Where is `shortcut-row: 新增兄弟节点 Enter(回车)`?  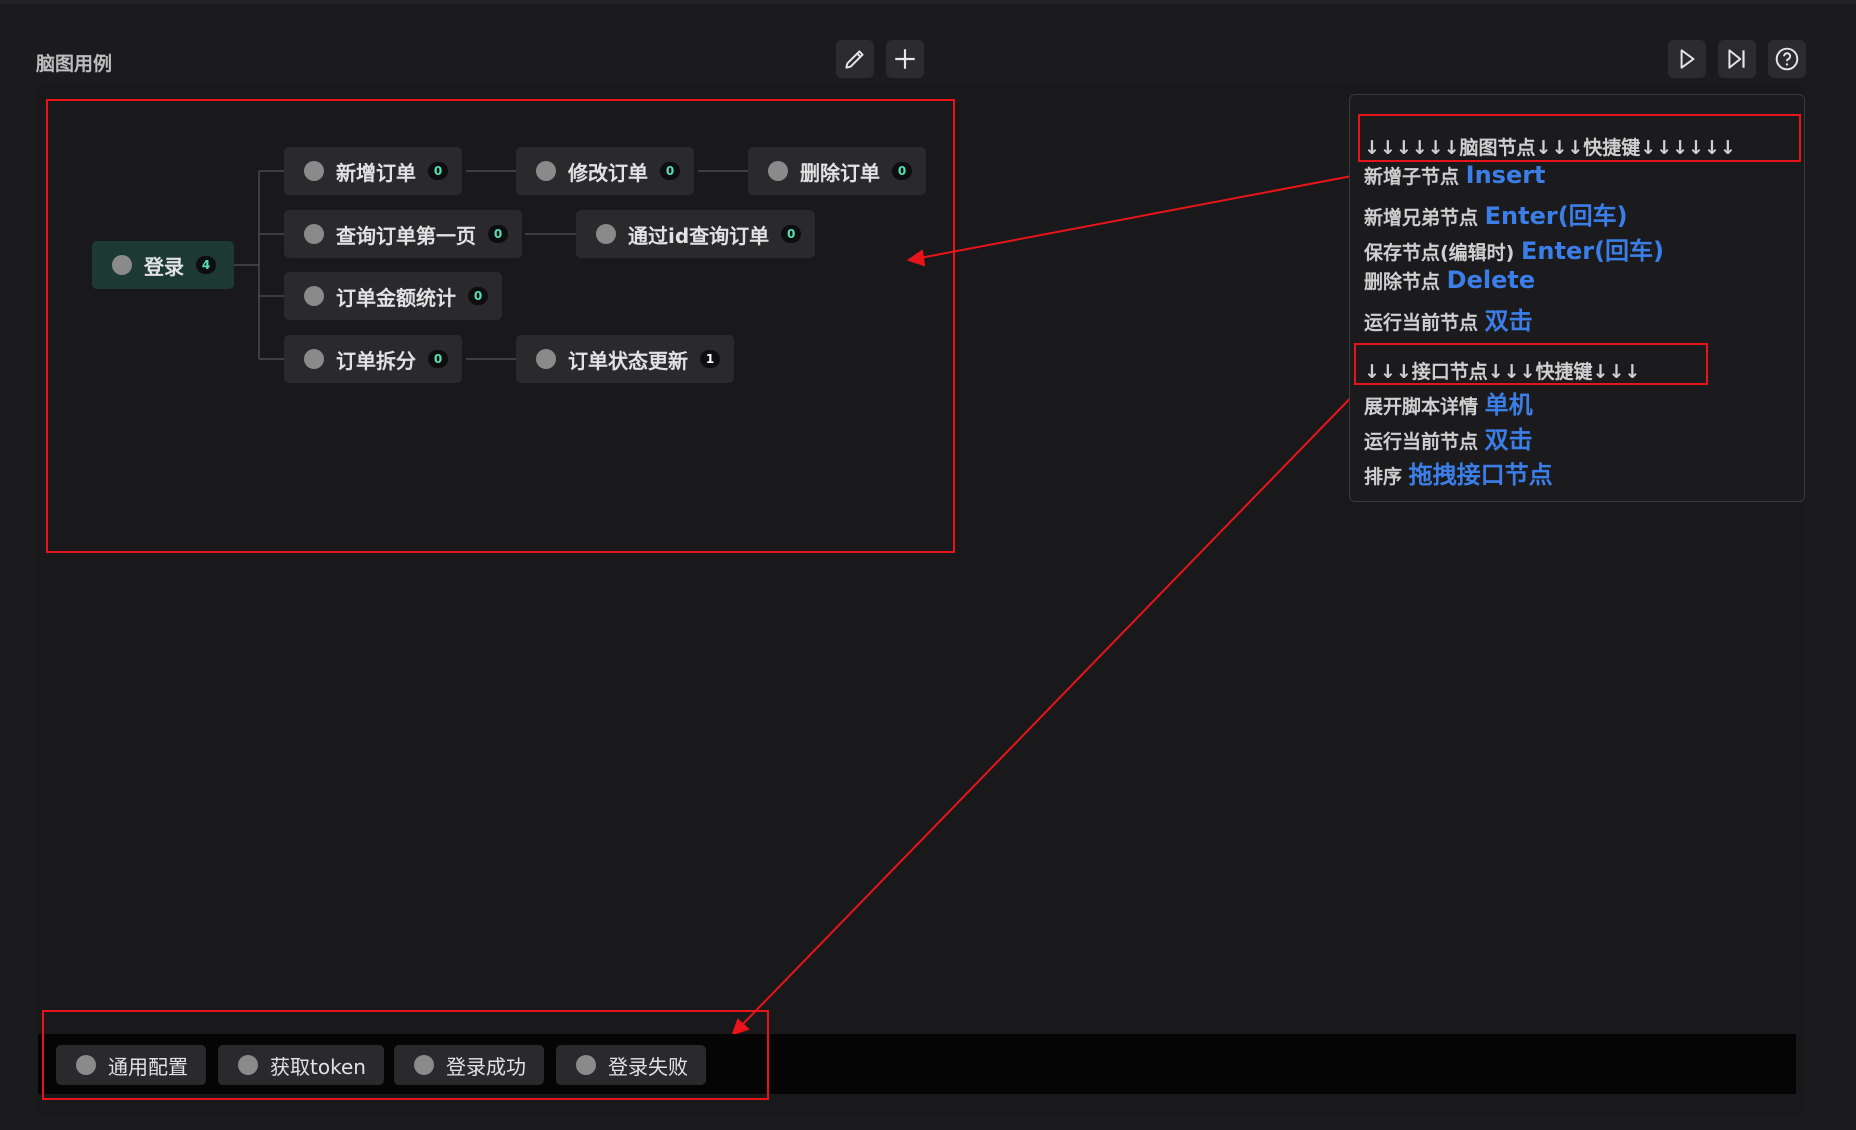 shortcut-row: 新增兄弟节点 Enter(回车) is located at coordinates (1496, 216).